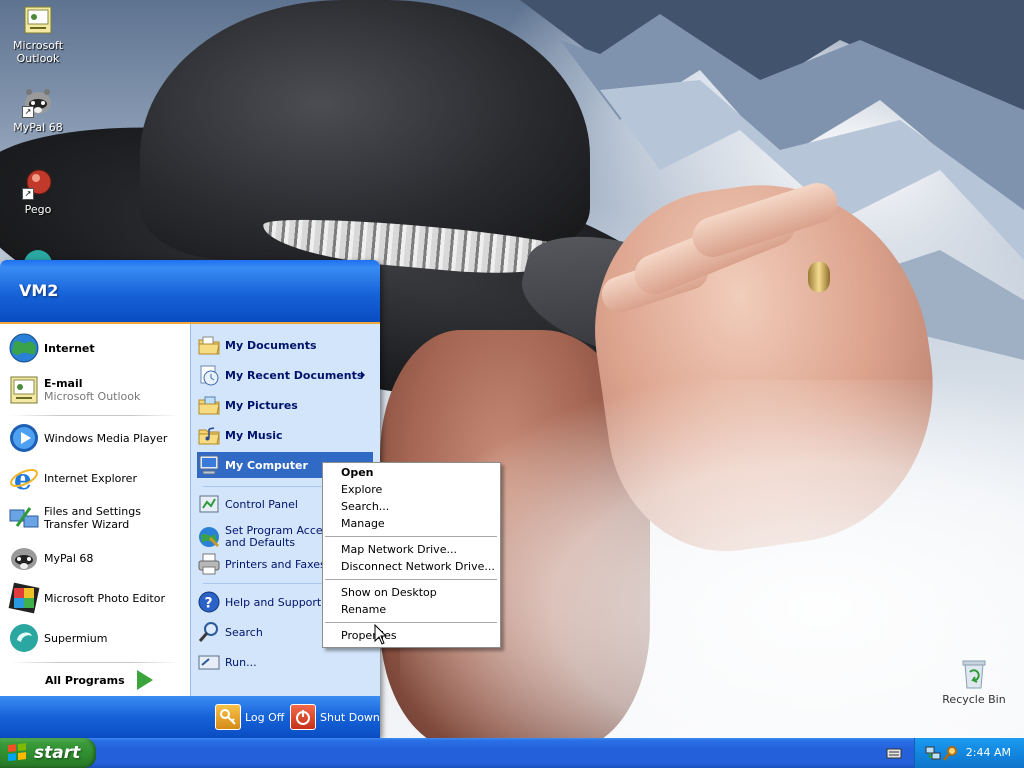  I want to click on search-tray-icon, so click(951, 753).